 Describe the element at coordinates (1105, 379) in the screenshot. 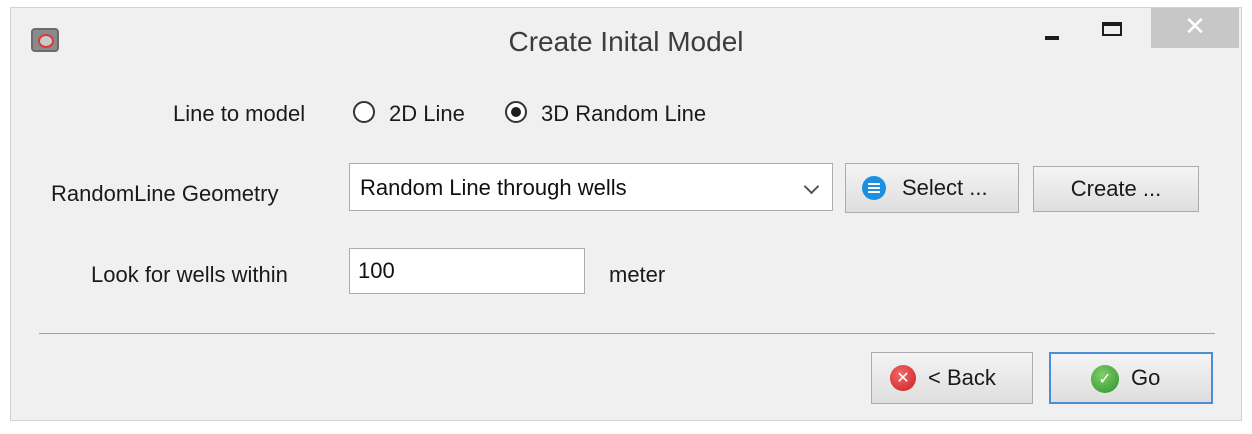

I see `checkmark-icon: ✓` at that location.